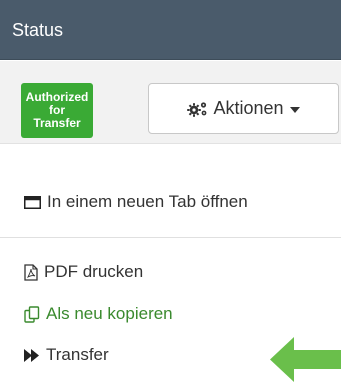 This screenshot has height=382, width=341. I want to click on actions-dropdown-button: Aktionen, so click(243, 108).